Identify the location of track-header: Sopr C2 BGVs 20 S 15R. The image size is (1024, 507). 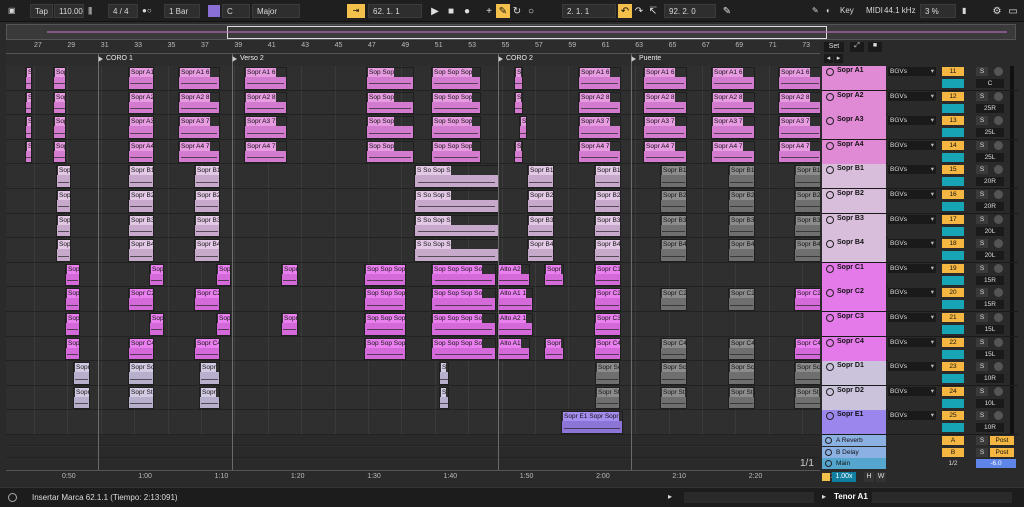
(920, 299).